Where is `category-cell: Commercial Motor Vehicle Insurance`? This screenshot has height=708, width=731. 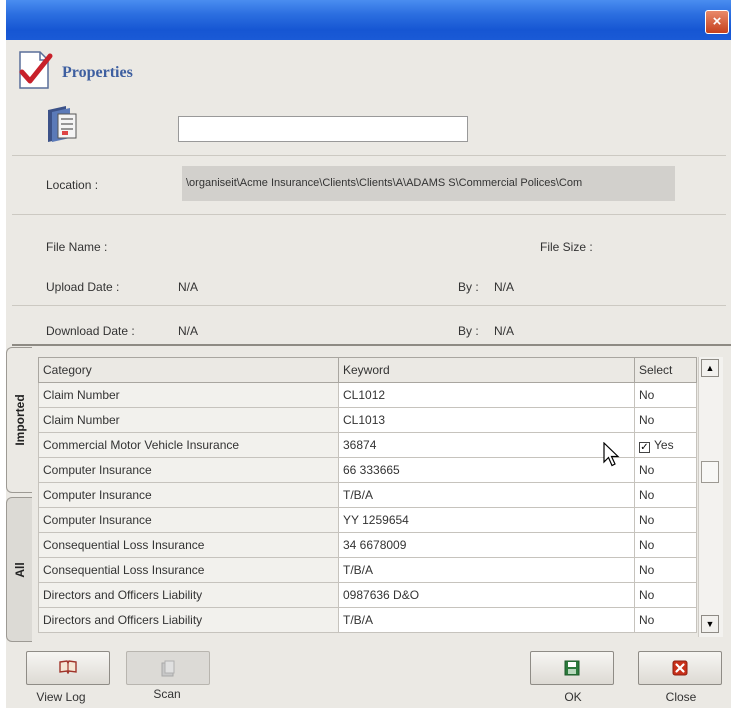
category-cell: Commercial Motor Vehicle Insurance is located at coordinates (188, 445).